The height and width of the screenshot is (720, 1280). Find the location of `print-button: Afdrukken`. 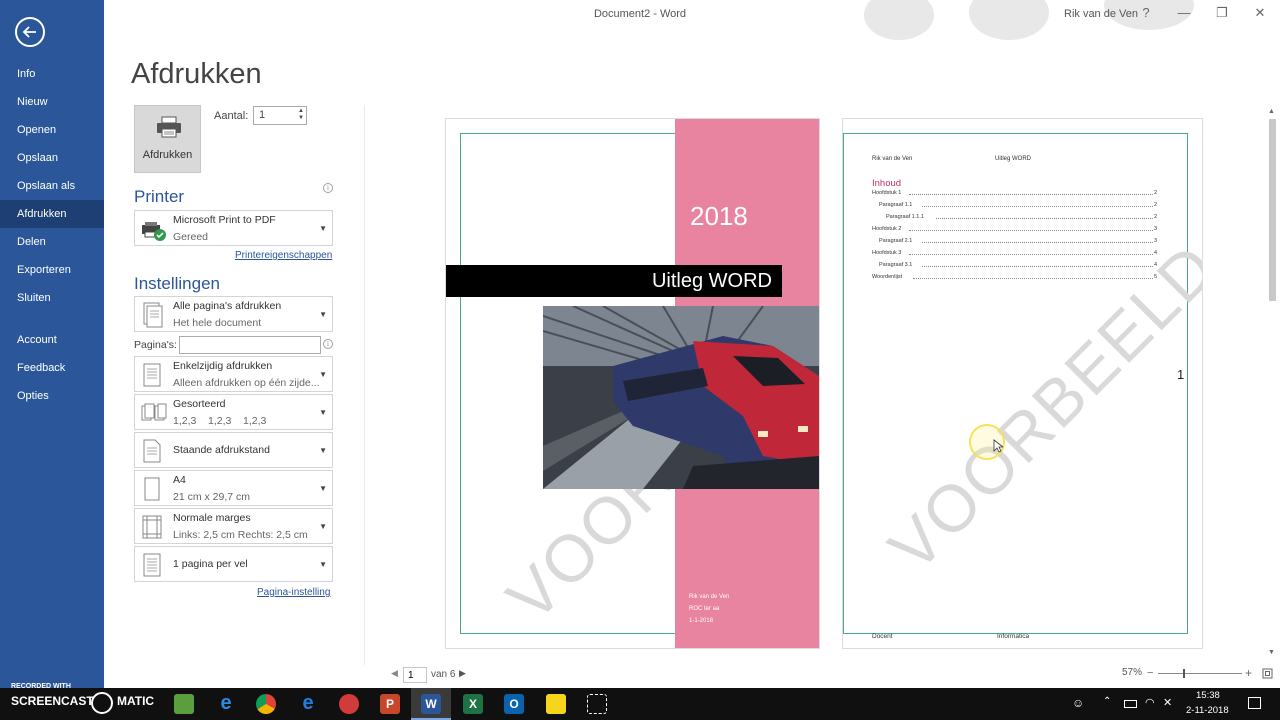

print-button: Afdrukken is located at coordinates (167, 139).